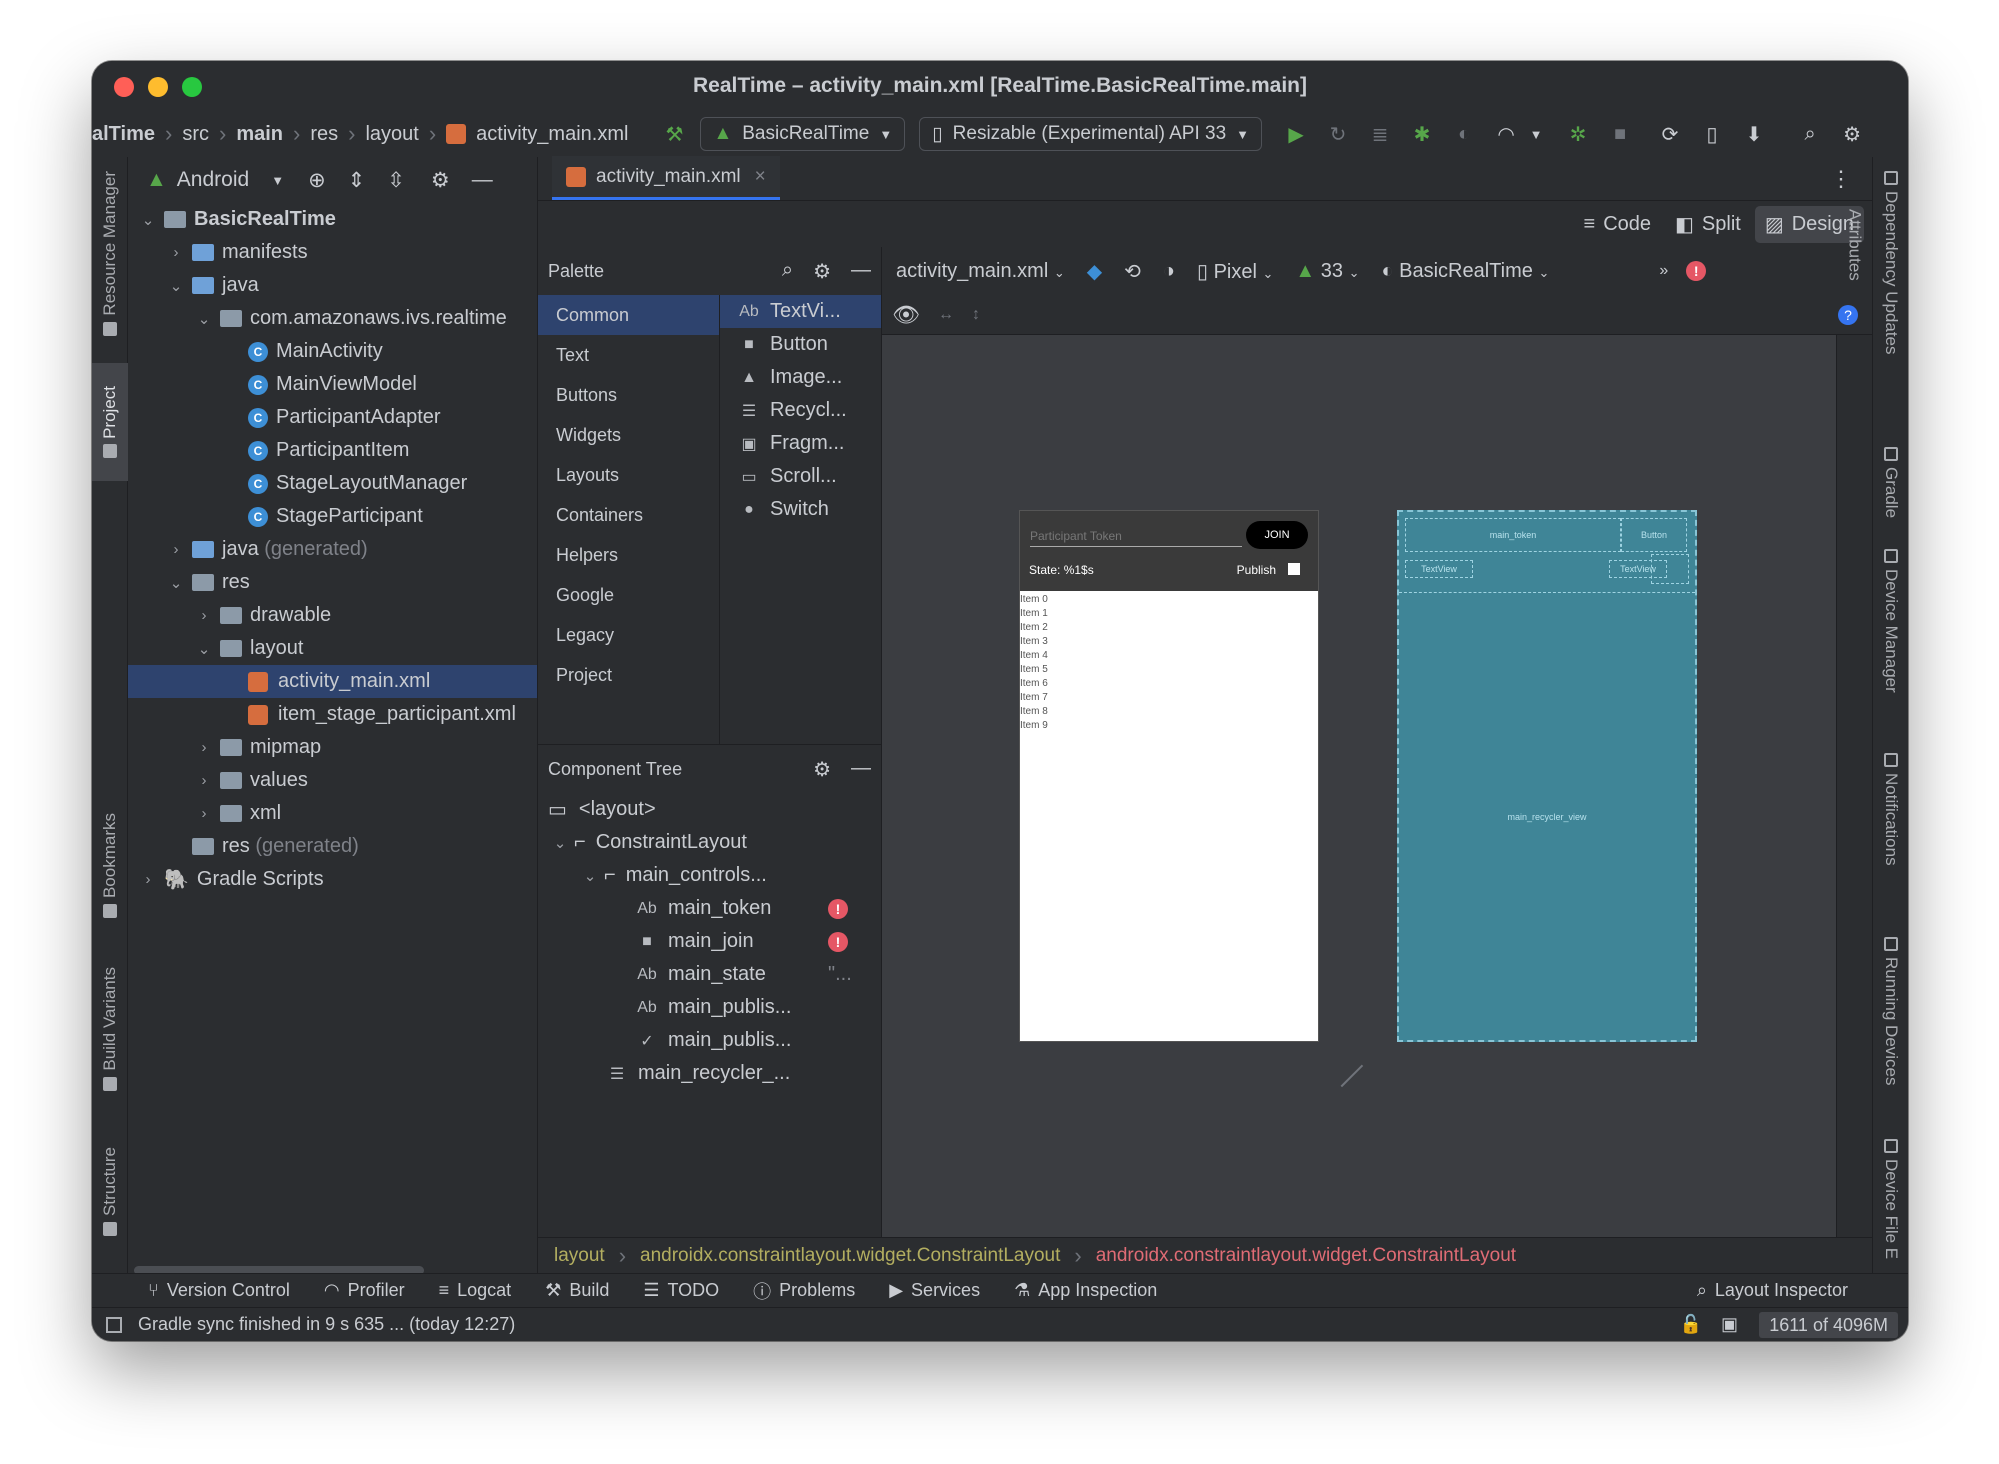 The image size is (1999, 1464). Describe the element at coordinates (1890, 1011) in the screenshot. I see `running-devices-tab: Running Devices` at that location.